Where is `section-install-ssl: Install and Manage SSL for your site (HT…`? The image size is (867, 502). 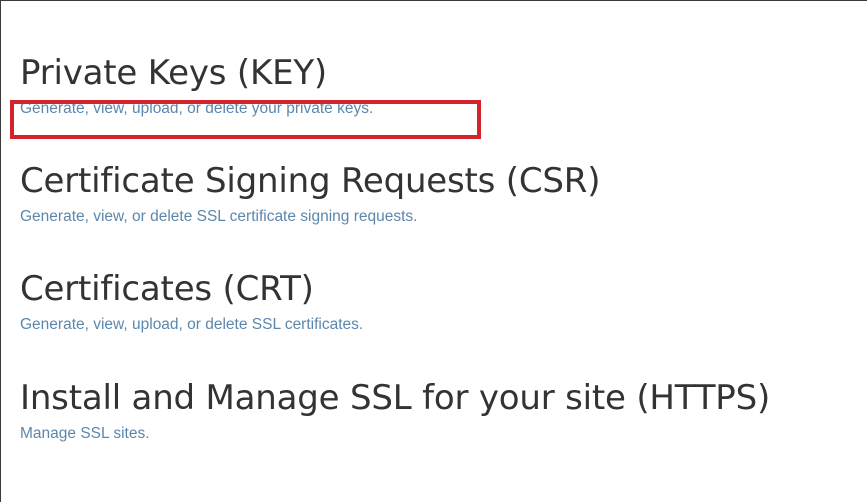 section-install-ssl: Install and Manage SSL for your site (HT… is located at coordinates (395, 411).